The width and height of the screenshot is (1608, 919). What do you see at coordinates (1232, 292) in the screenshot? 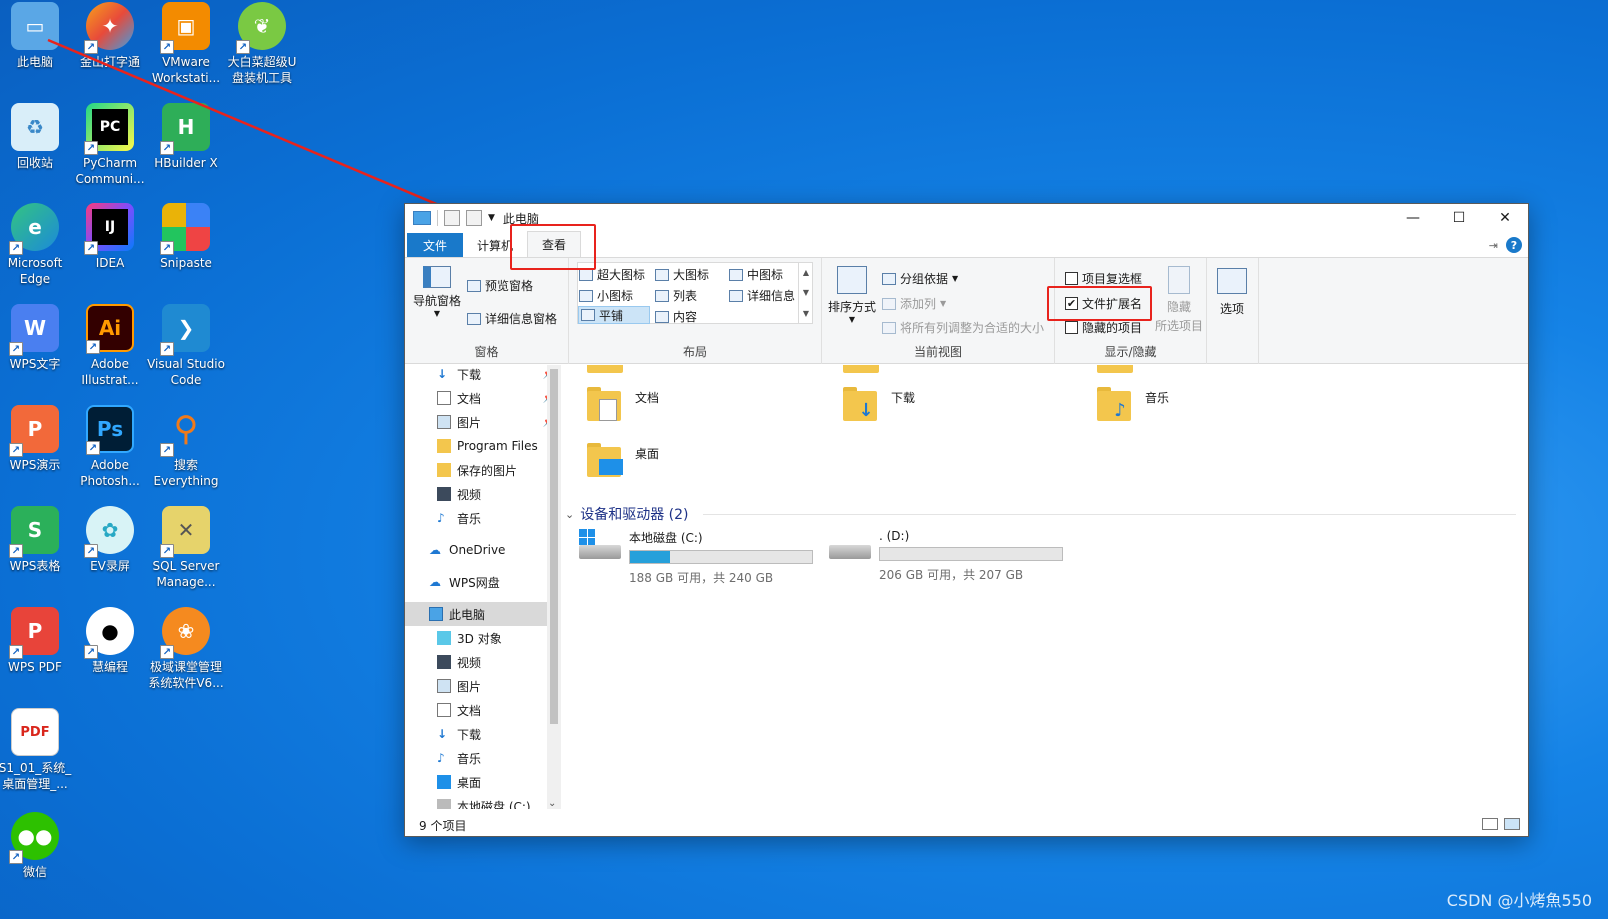
I see `options-button: 选项` at bounding box center [1232, 292].